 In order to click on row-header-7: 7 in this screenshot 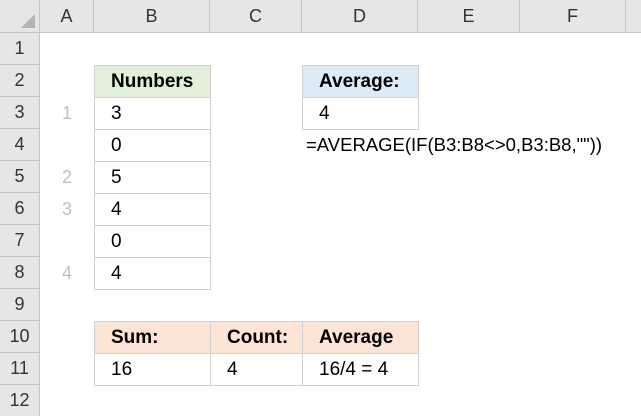, I will do `click(20, 241)`.